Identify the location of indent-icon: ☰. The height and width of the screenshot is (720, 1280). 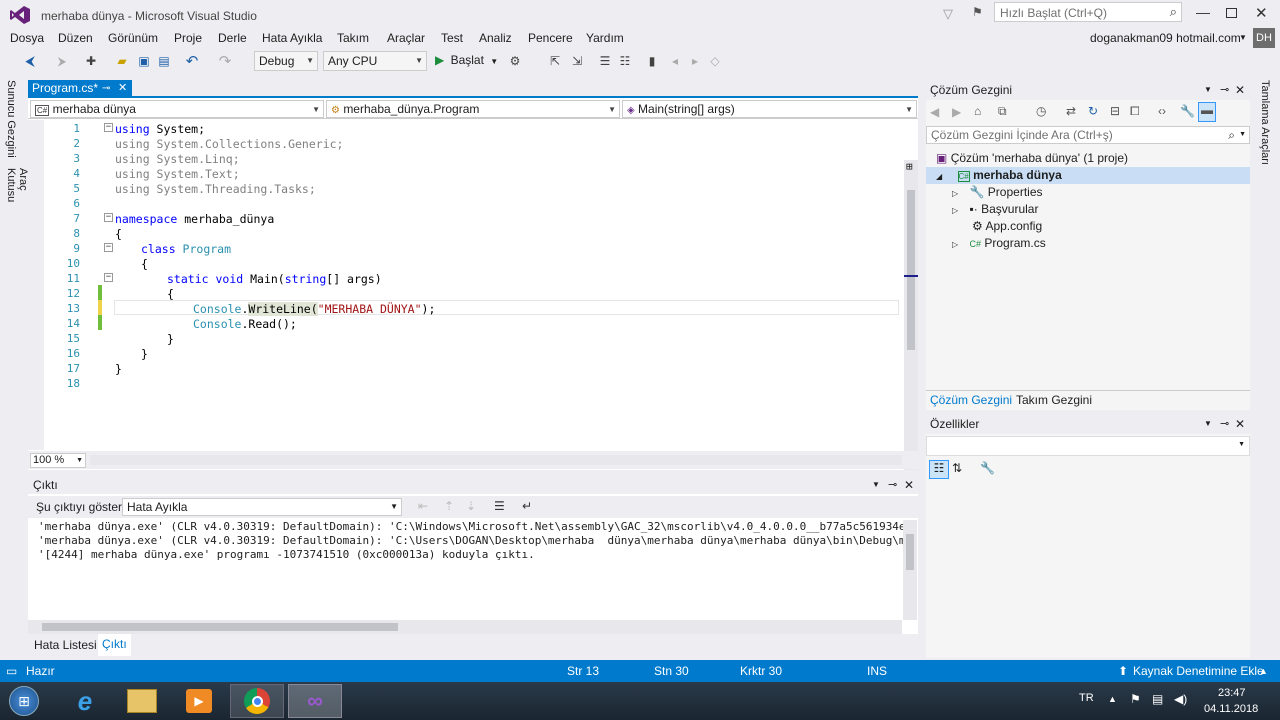
(605, 61).